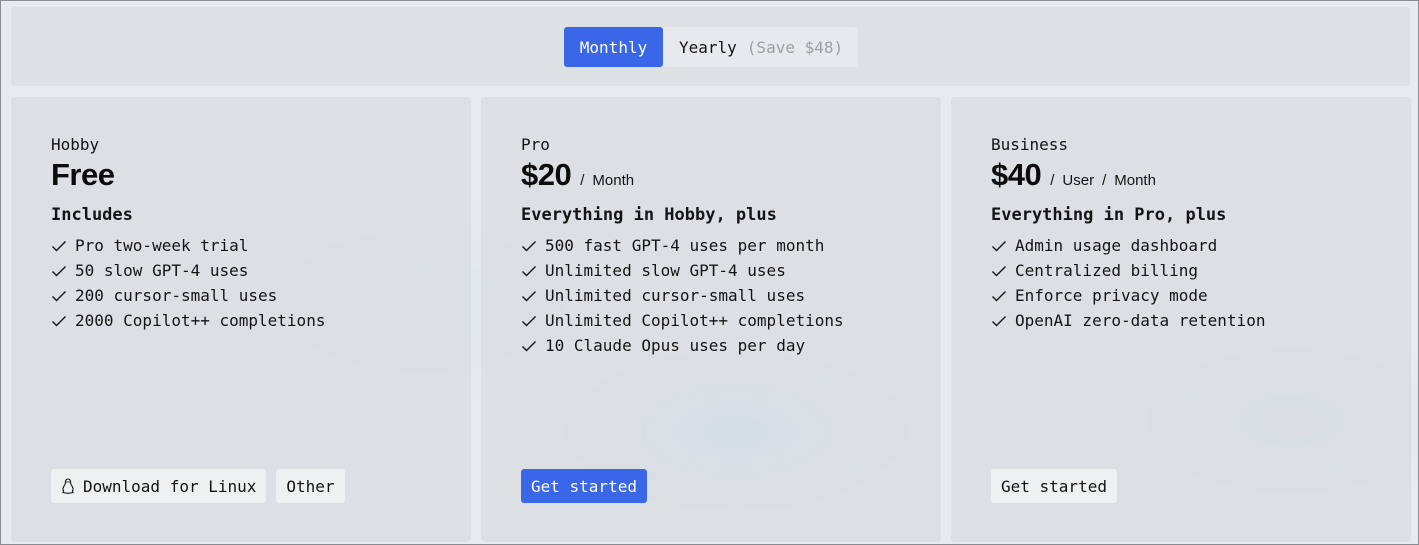 Image resolution: width=1419 pixels, height=545 pixels. I want to click on plan-name: Pro, so click(535, 144).